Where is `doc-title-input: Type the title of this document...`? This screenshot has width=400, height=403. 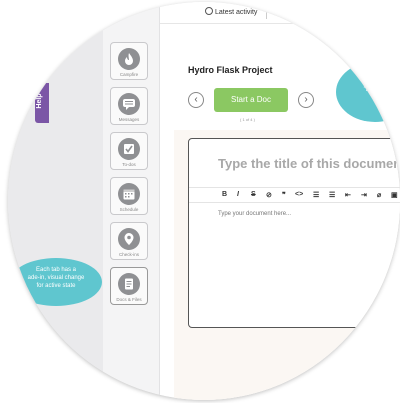
doc-title-input: Type the title of this document... is located at coordinates (309, 163).